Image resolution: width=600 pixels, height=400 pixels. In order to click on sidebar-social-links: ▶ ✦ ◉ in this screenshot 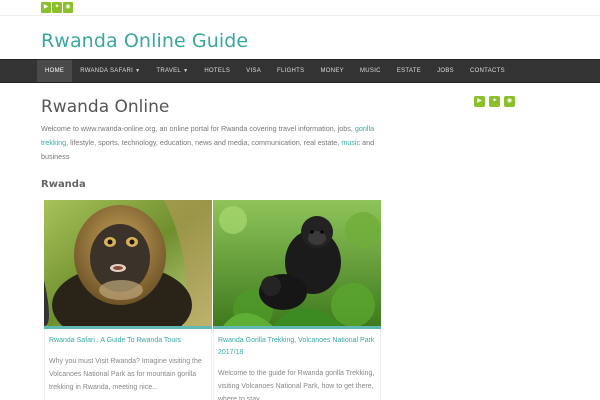, I will do `click(494, 101)`.